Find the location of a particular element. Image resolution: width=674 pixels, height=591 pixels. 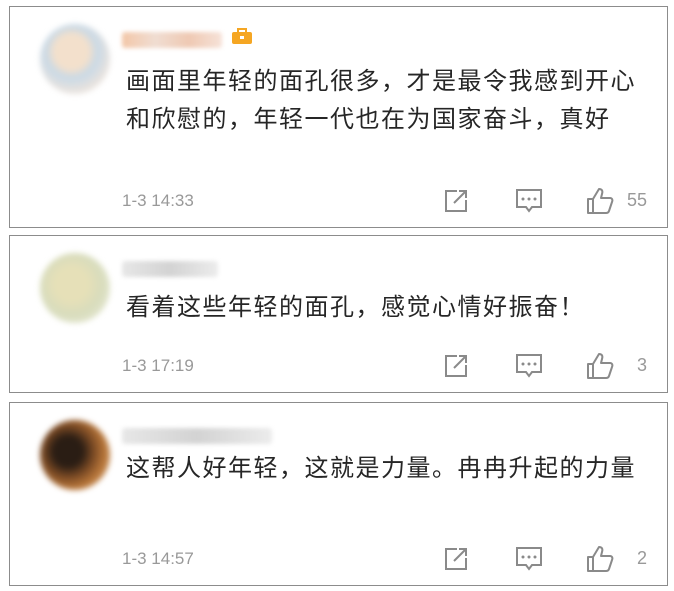

comment-text: 这帮人好年轻，这就是力量。冉冉升起的力量 is located at coordinates (381, 468).